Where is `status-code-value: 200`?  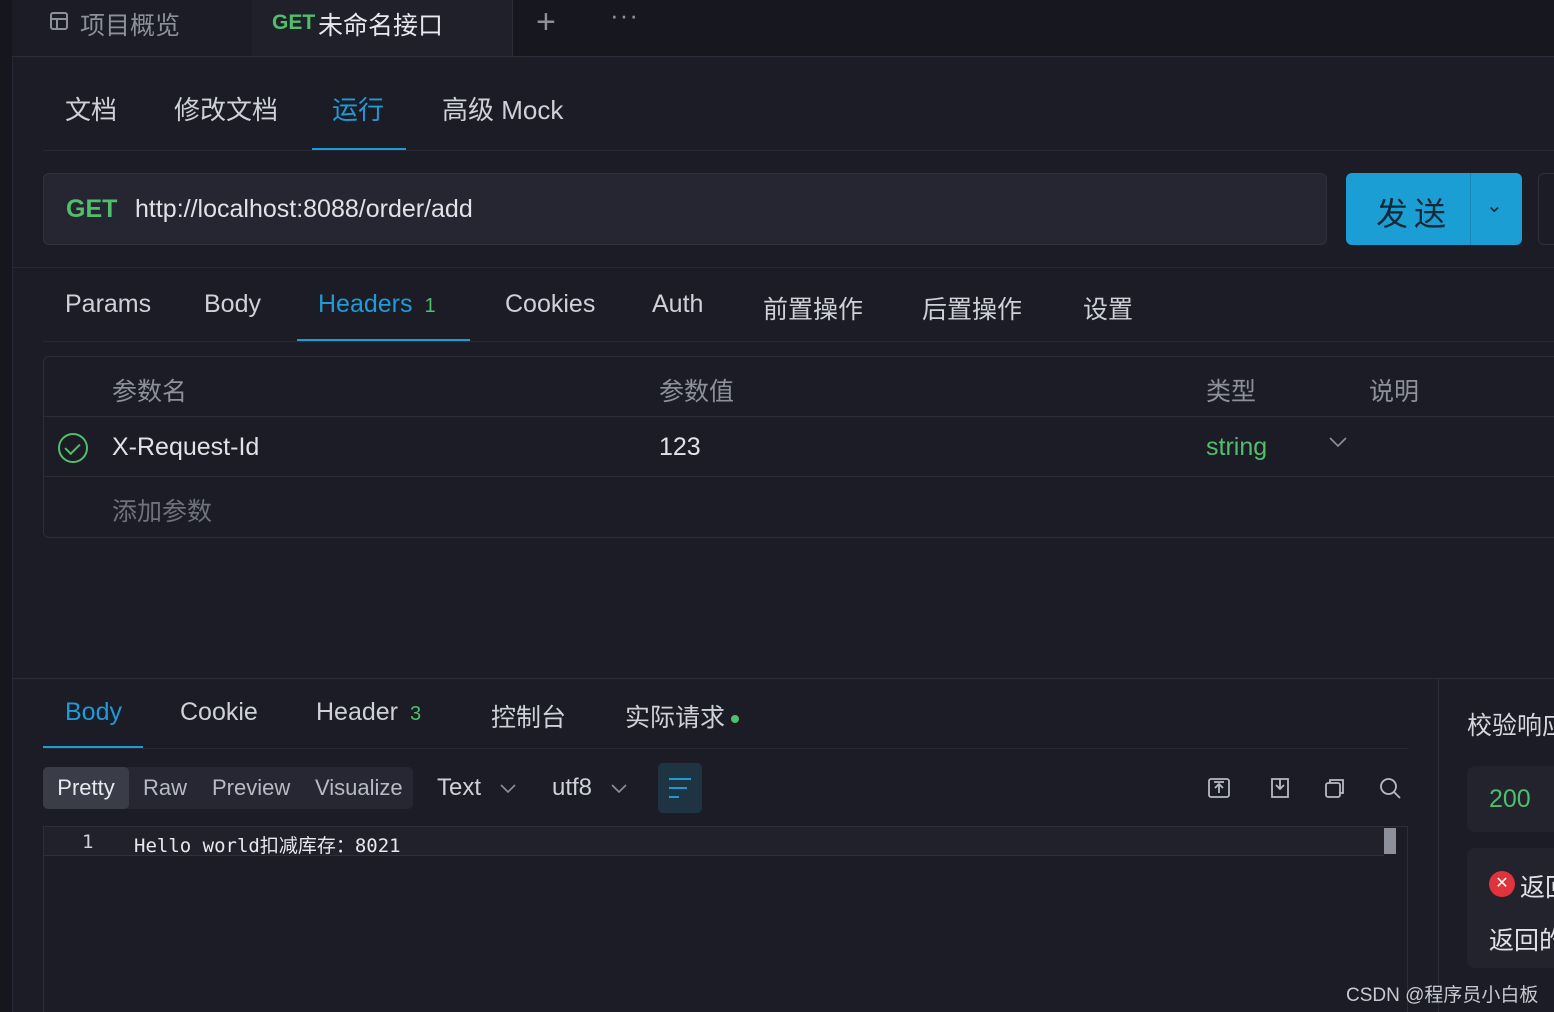 status-code-value: 200 is located at coordinates (1510, 799).